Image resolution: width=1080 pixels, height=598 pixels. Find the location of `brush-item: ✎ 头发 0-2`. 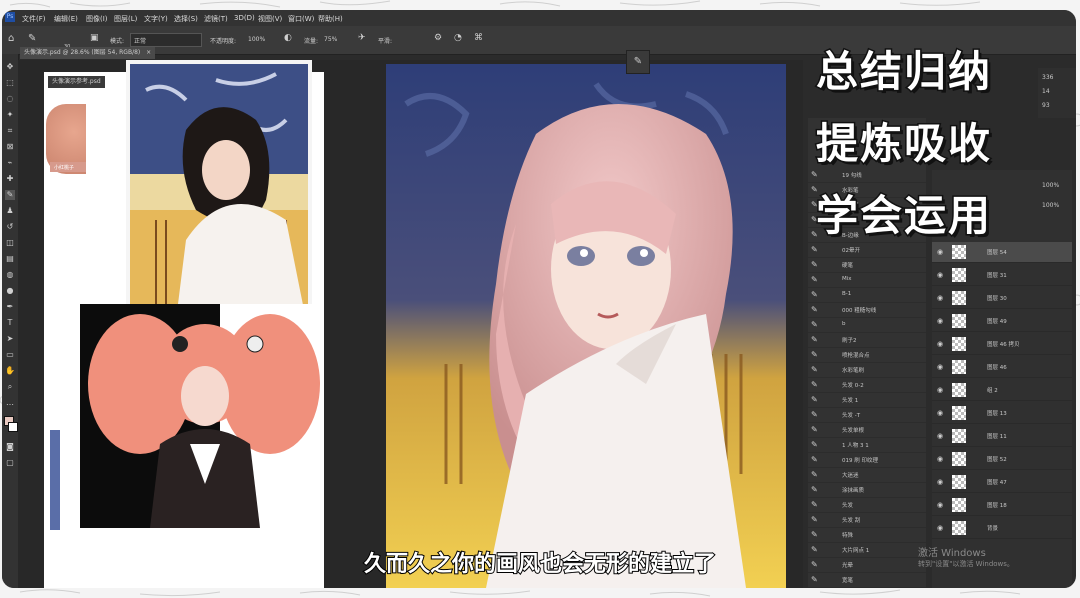

brush-item: ✎ 头发 0-2 is located at coordinates (867, 385).